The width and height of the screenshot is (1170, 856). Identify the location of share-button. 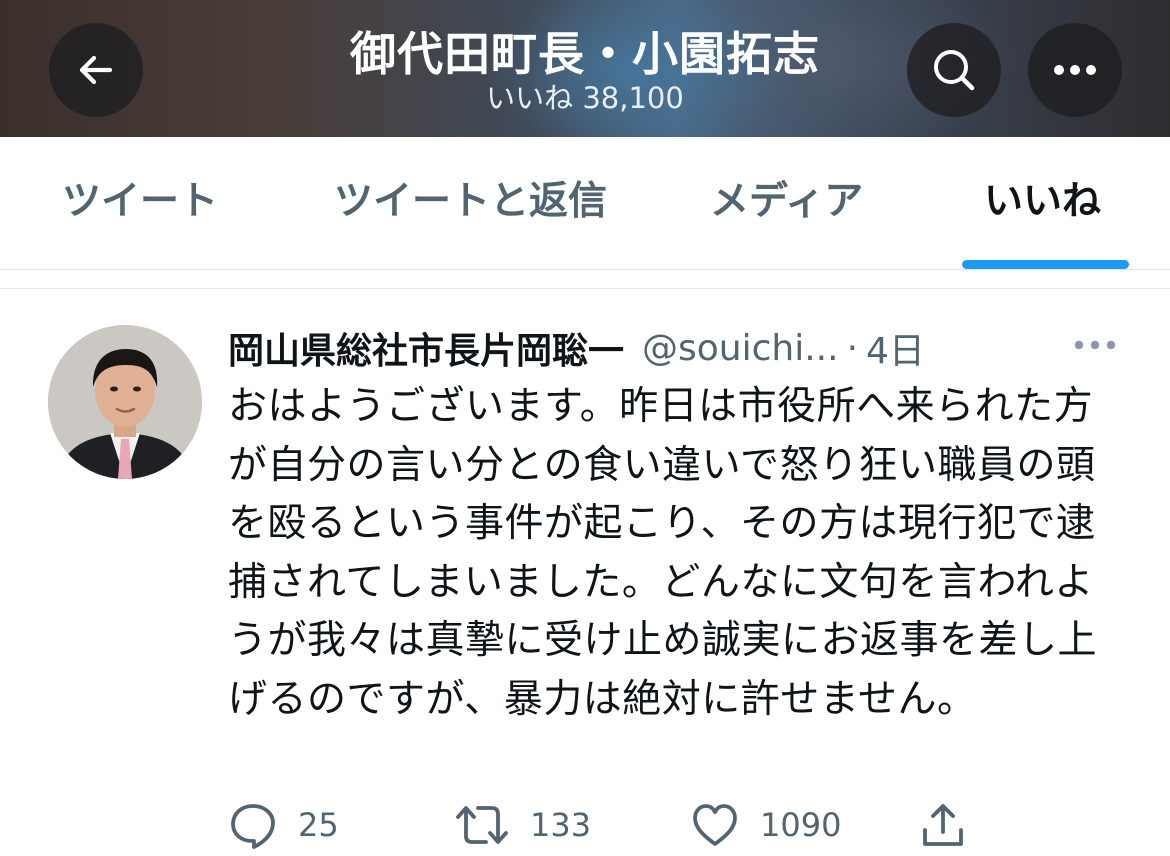
(943, 825).